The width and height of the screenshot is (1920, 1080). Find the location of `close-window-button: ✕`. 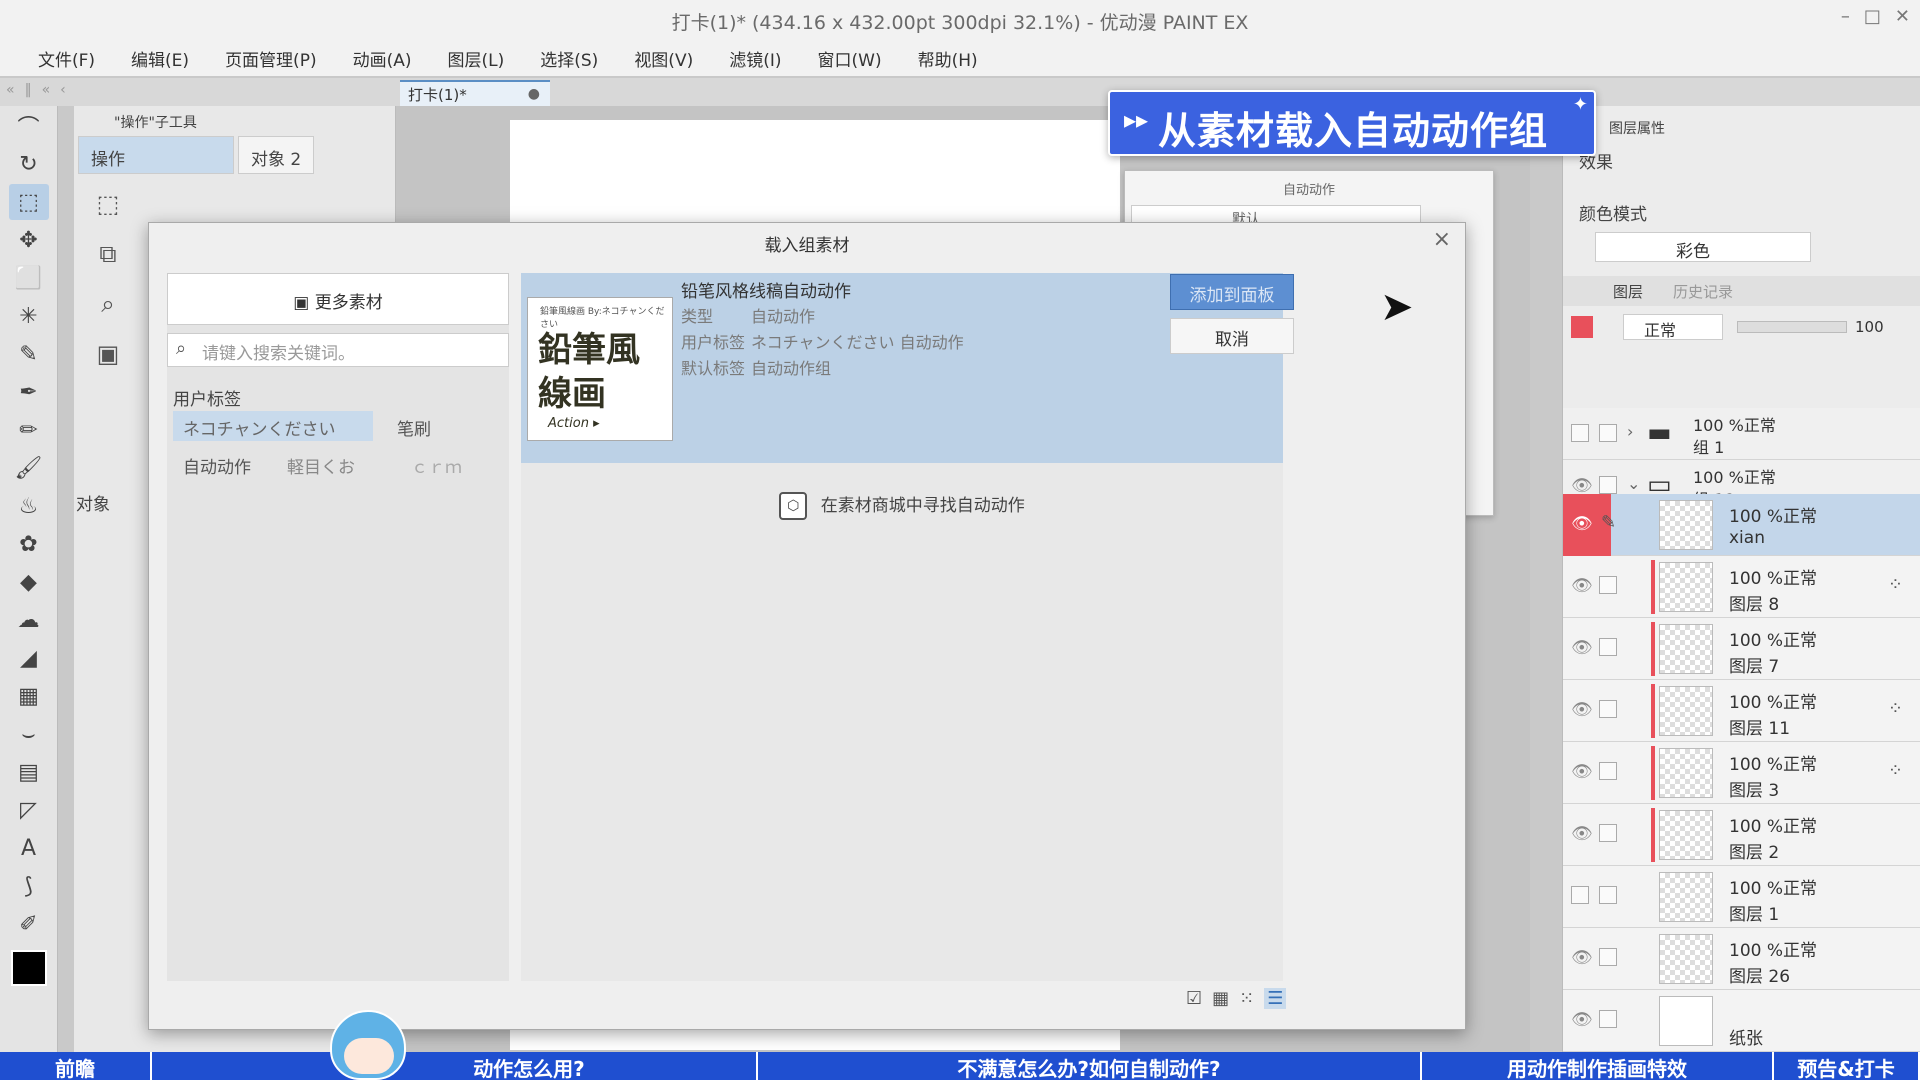

close-window-button: ✕ is located at coordinates (1902, 16).